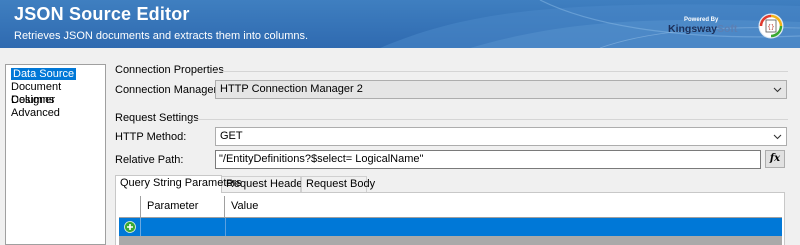 The width and height of the screenshot is (800, 245). I want to click on json-document-icon: {}, so click(771, 26).